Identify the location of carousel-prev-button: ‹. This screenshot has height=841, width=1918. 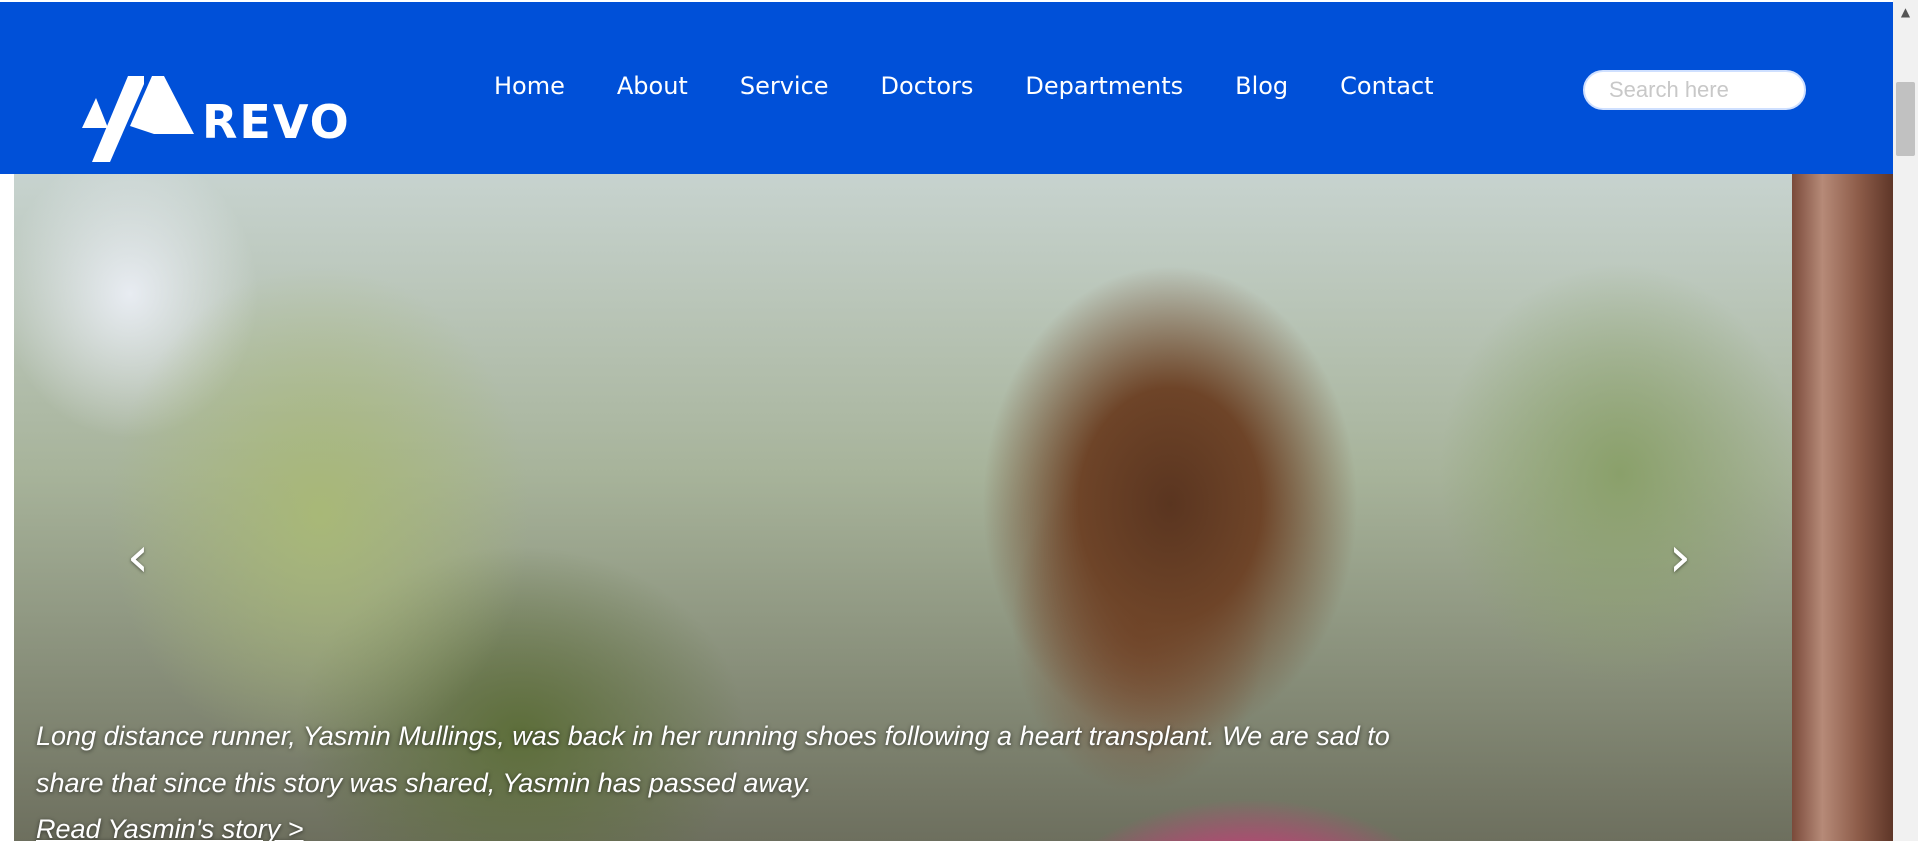
(138, 558).